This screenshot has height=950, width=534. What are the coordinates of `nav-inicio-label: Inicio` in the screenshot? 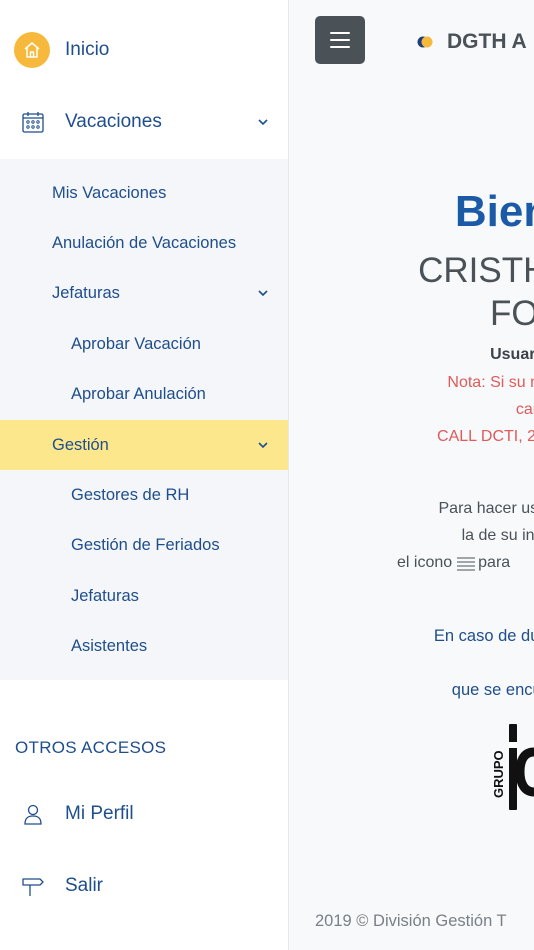 It's located at (87, 49).